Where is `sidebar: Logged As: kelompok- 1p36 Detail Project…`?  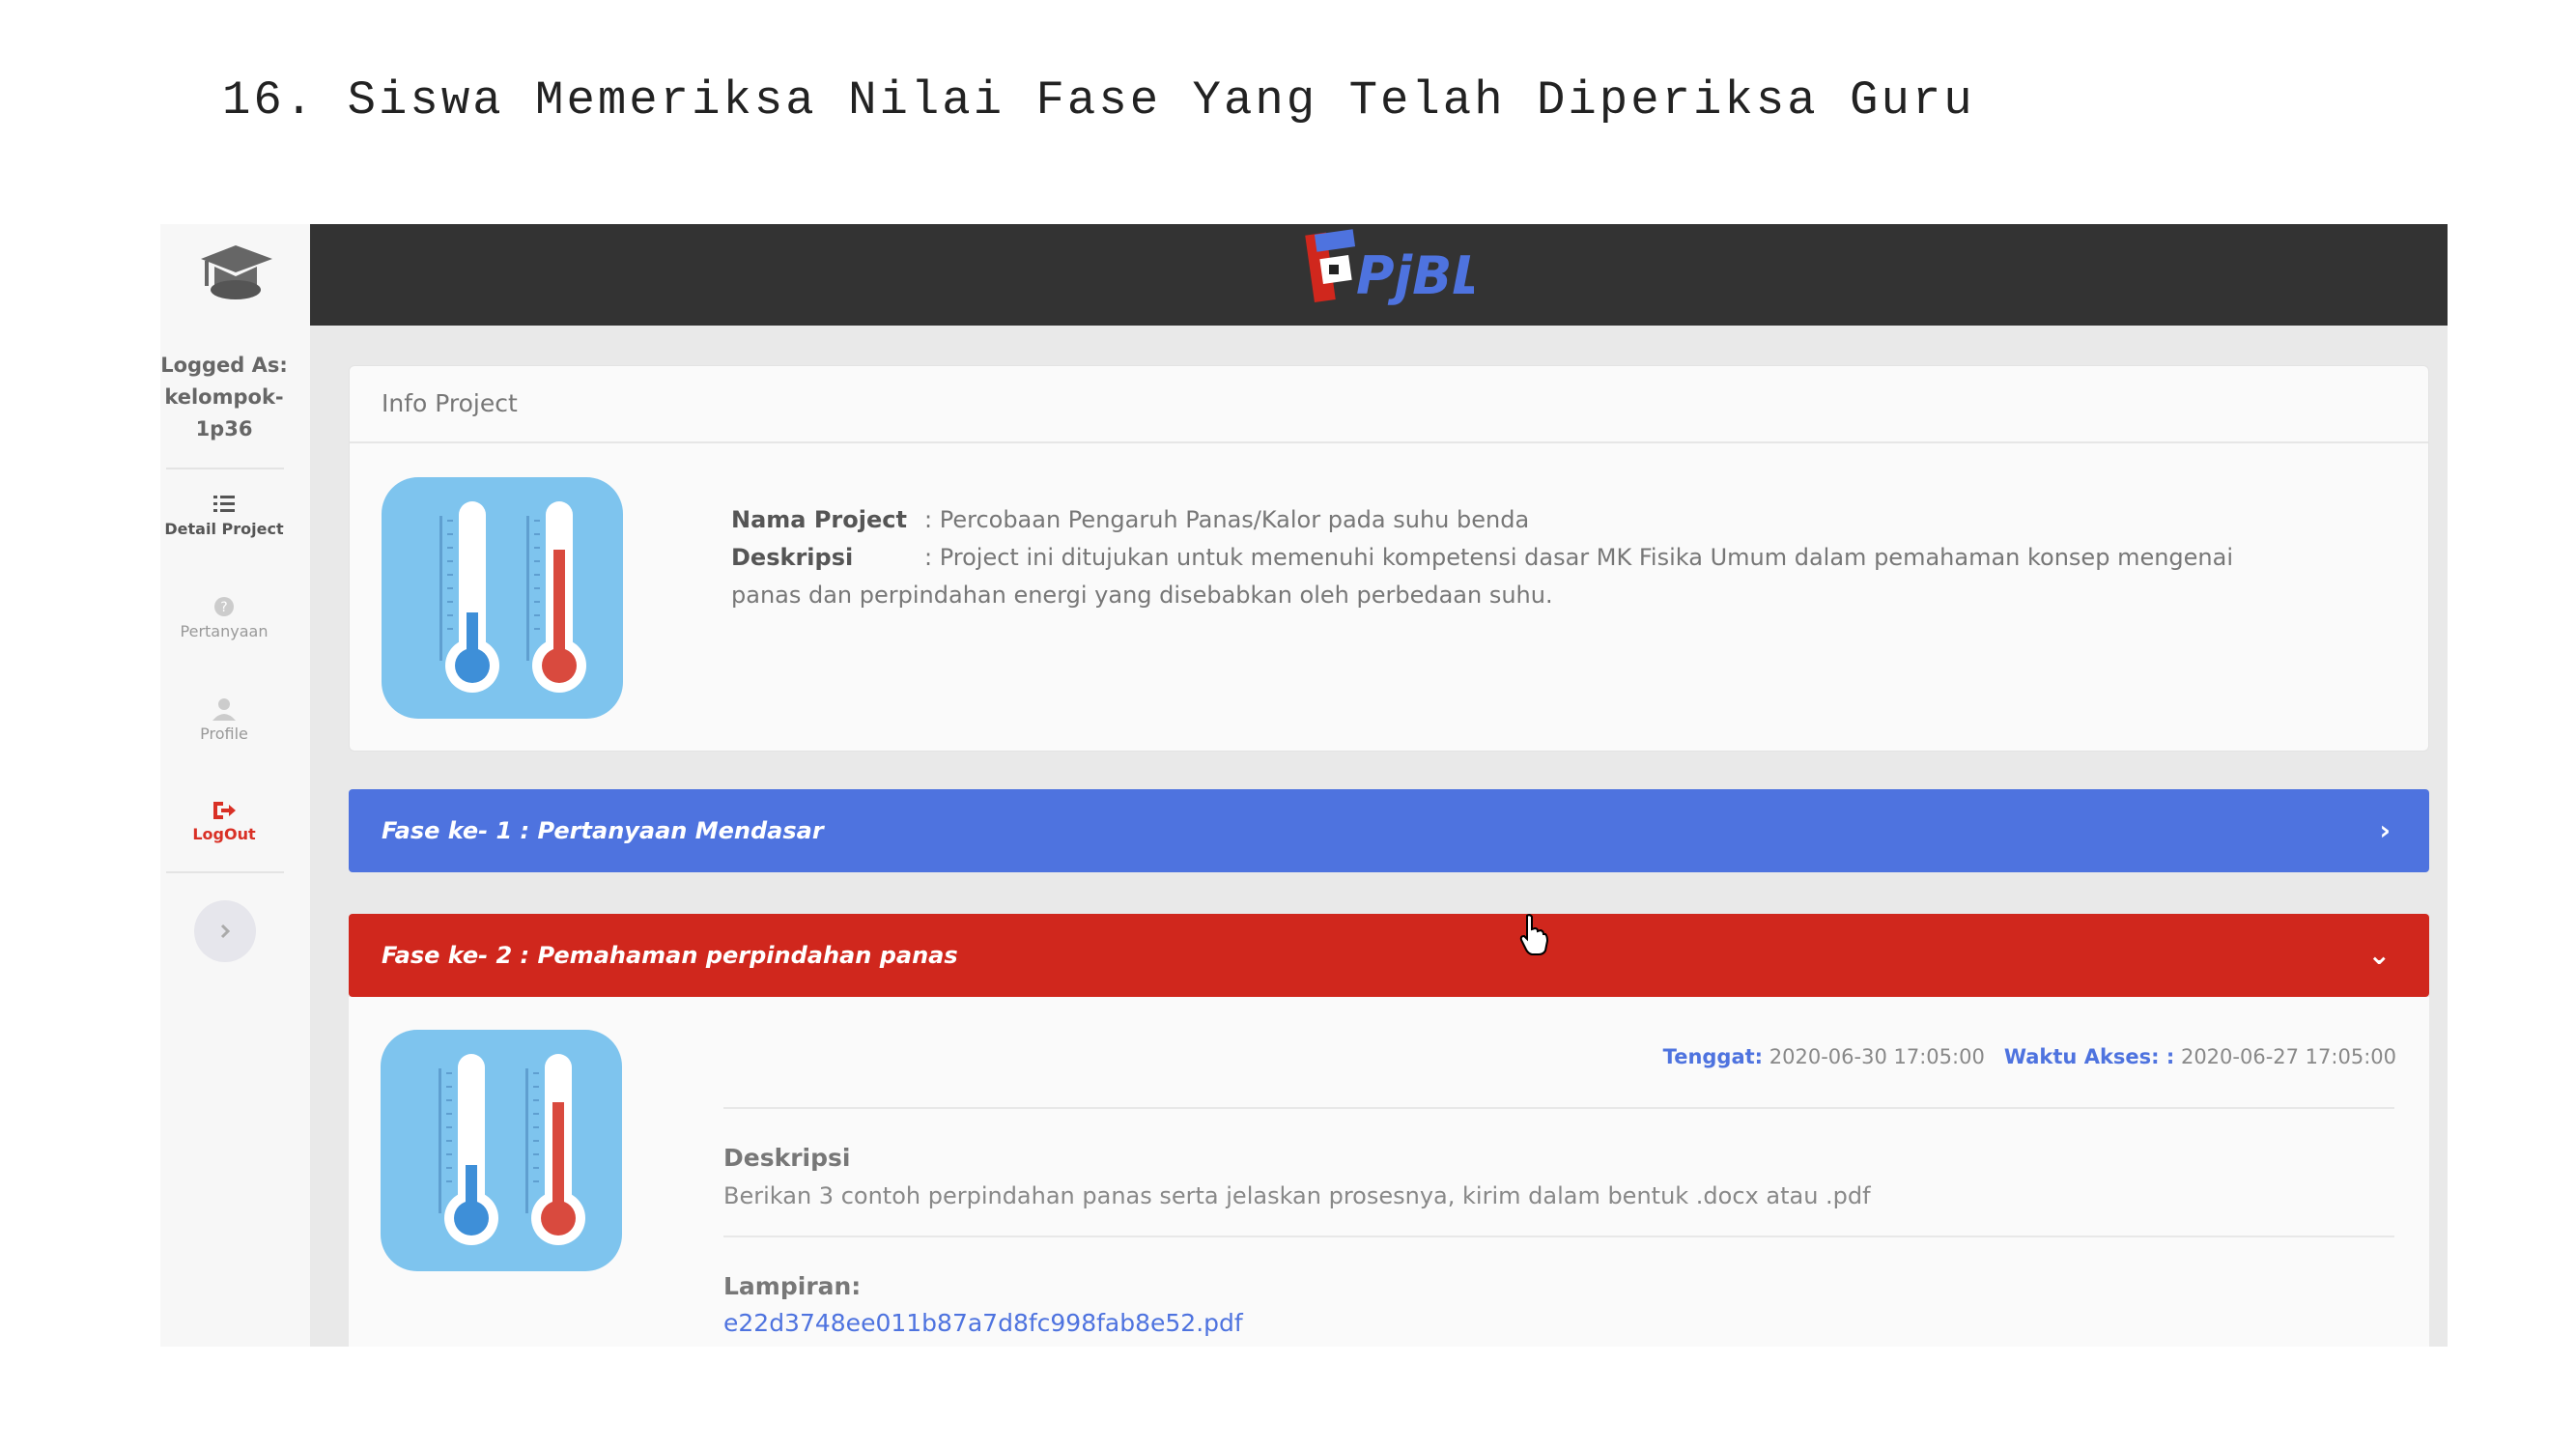
sidebar: Logged As: kelompok- 1p36 Detail Project… is located at coordinates (235, 785).